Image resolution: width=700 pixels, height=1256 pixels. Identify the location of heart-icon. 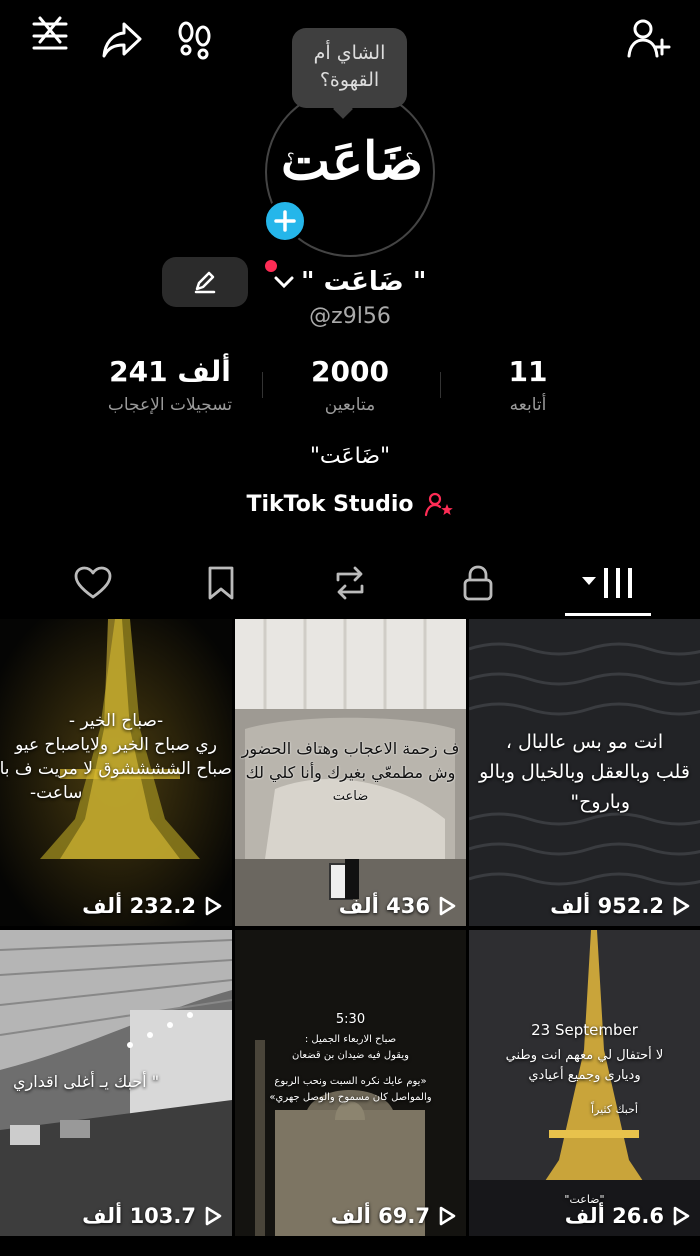
(93, 582).